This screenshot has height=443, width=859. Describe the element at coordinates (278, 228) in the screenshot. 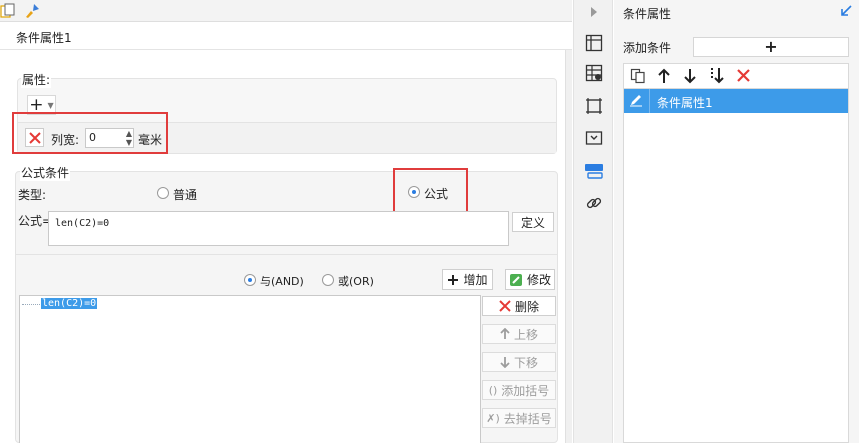

I see `formula-input: len(C2)=0` at that location.